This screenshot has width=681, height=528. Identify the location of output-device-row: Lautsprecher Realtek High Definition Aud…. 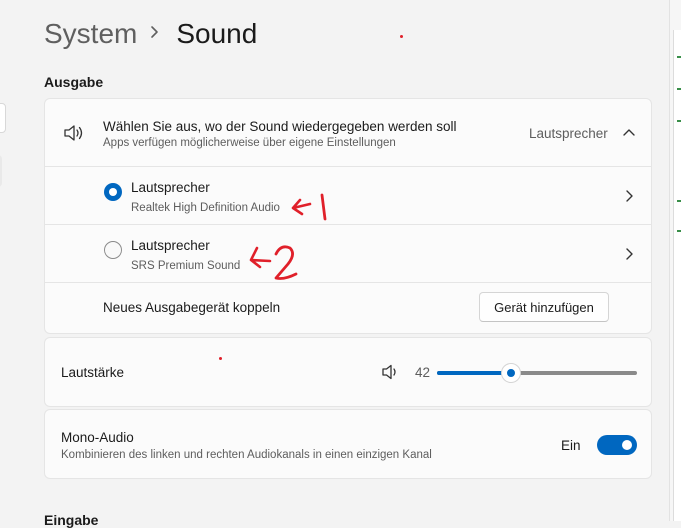
(348, 195).